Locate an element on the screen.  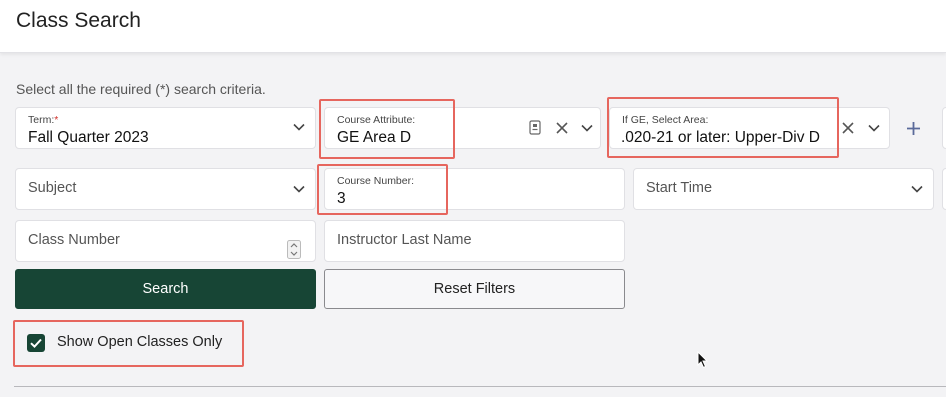
class-number-field: Class Number is located at coordinates (165, 241).